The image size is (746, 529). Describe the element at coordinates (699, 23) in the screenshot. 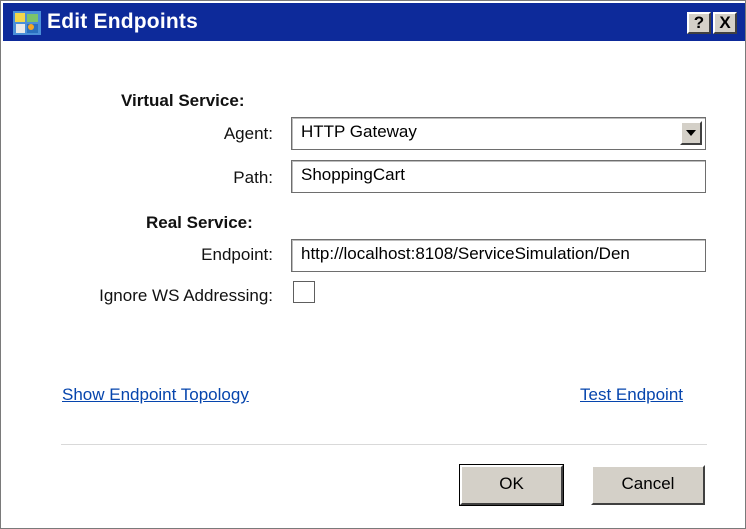

I see `help-button: ?` at that location.